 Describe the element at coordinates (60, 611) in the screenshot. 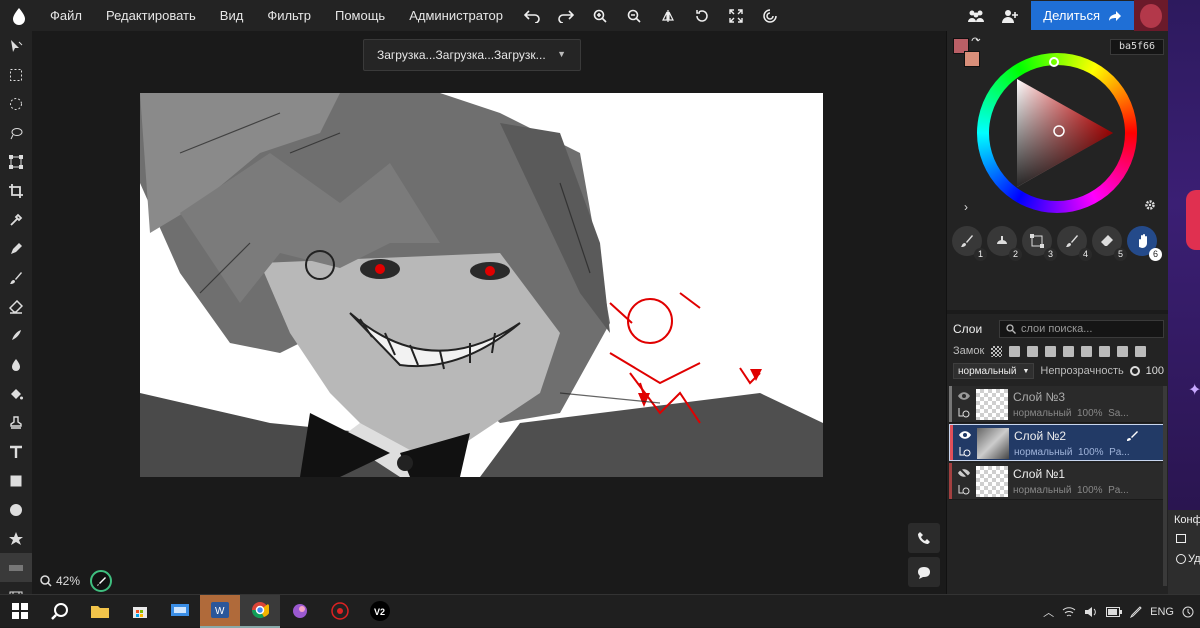

I see `search-icon` at that location.